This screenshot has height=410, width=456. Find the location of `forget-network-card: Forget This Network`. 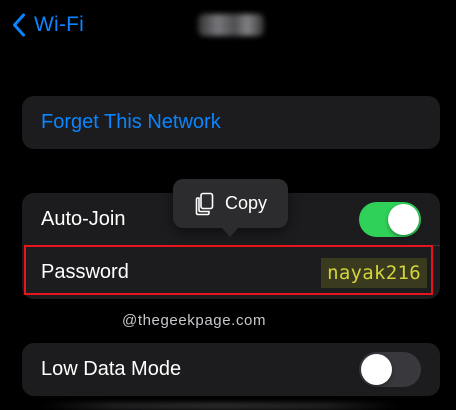

forget-network-card: Forget This Network is located at coordinates (231, 122).